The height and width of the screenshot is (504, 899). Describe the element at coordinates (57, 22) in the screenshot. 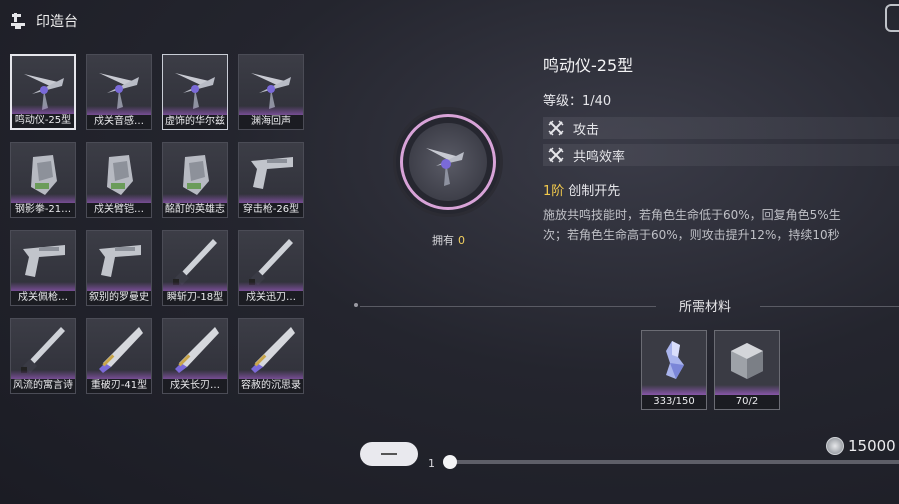

I see `page-title: 印造台` at that location.